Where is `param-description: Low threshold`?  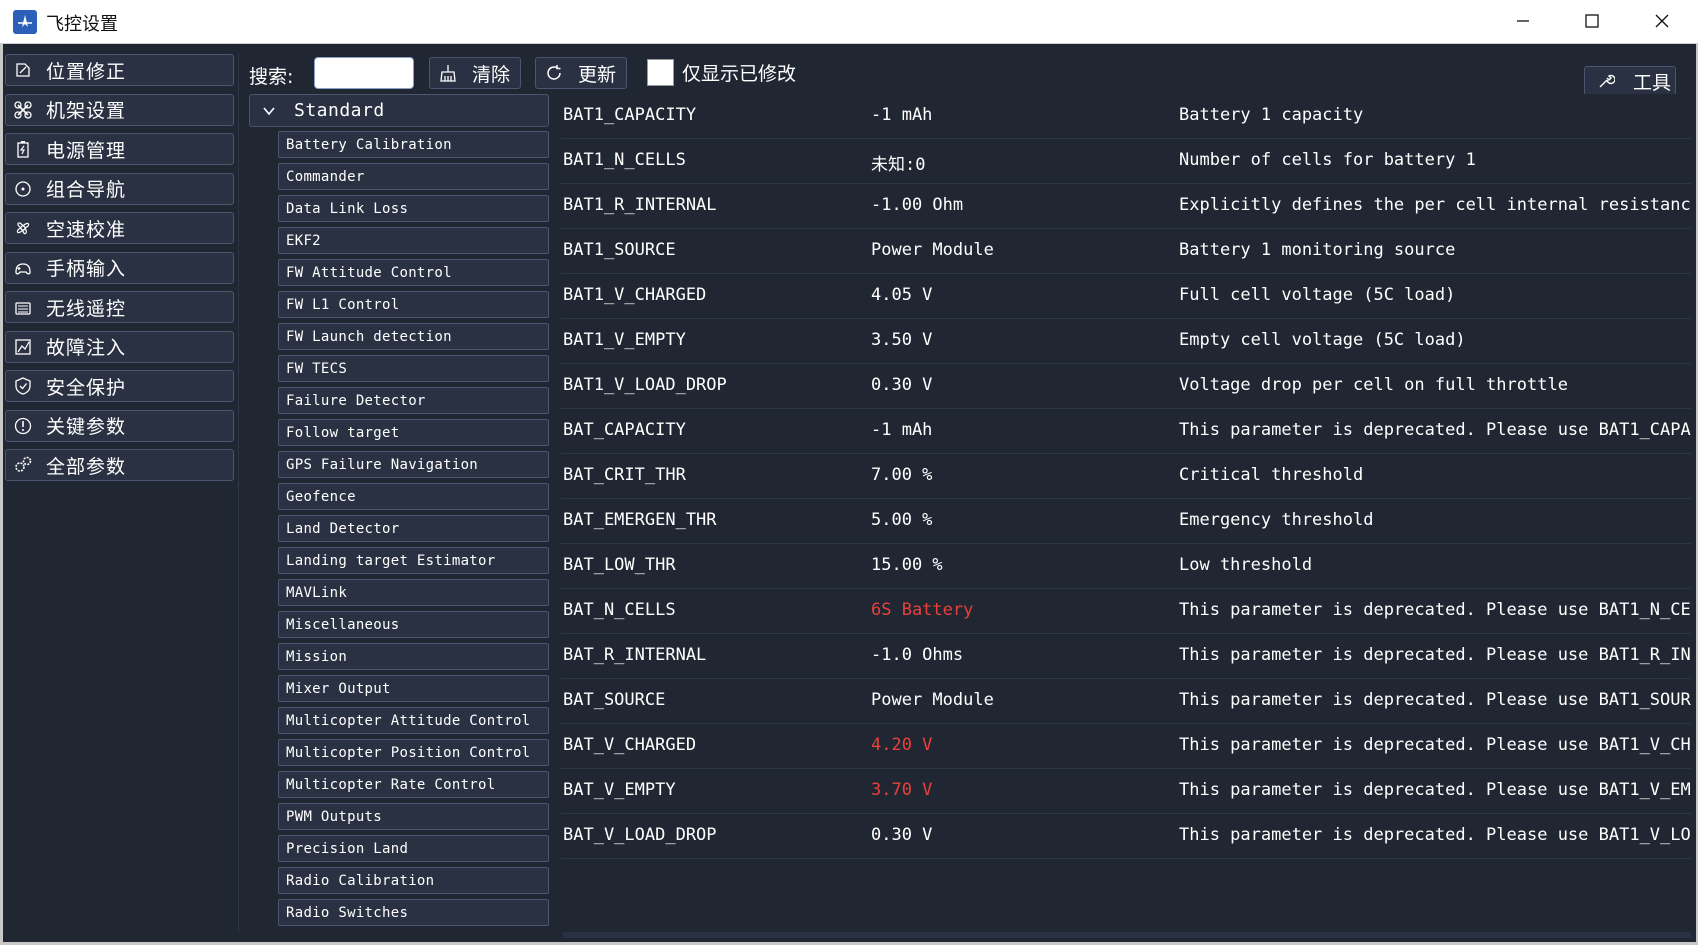
param-description: Low threshold is located at coordinates (1246, 565).